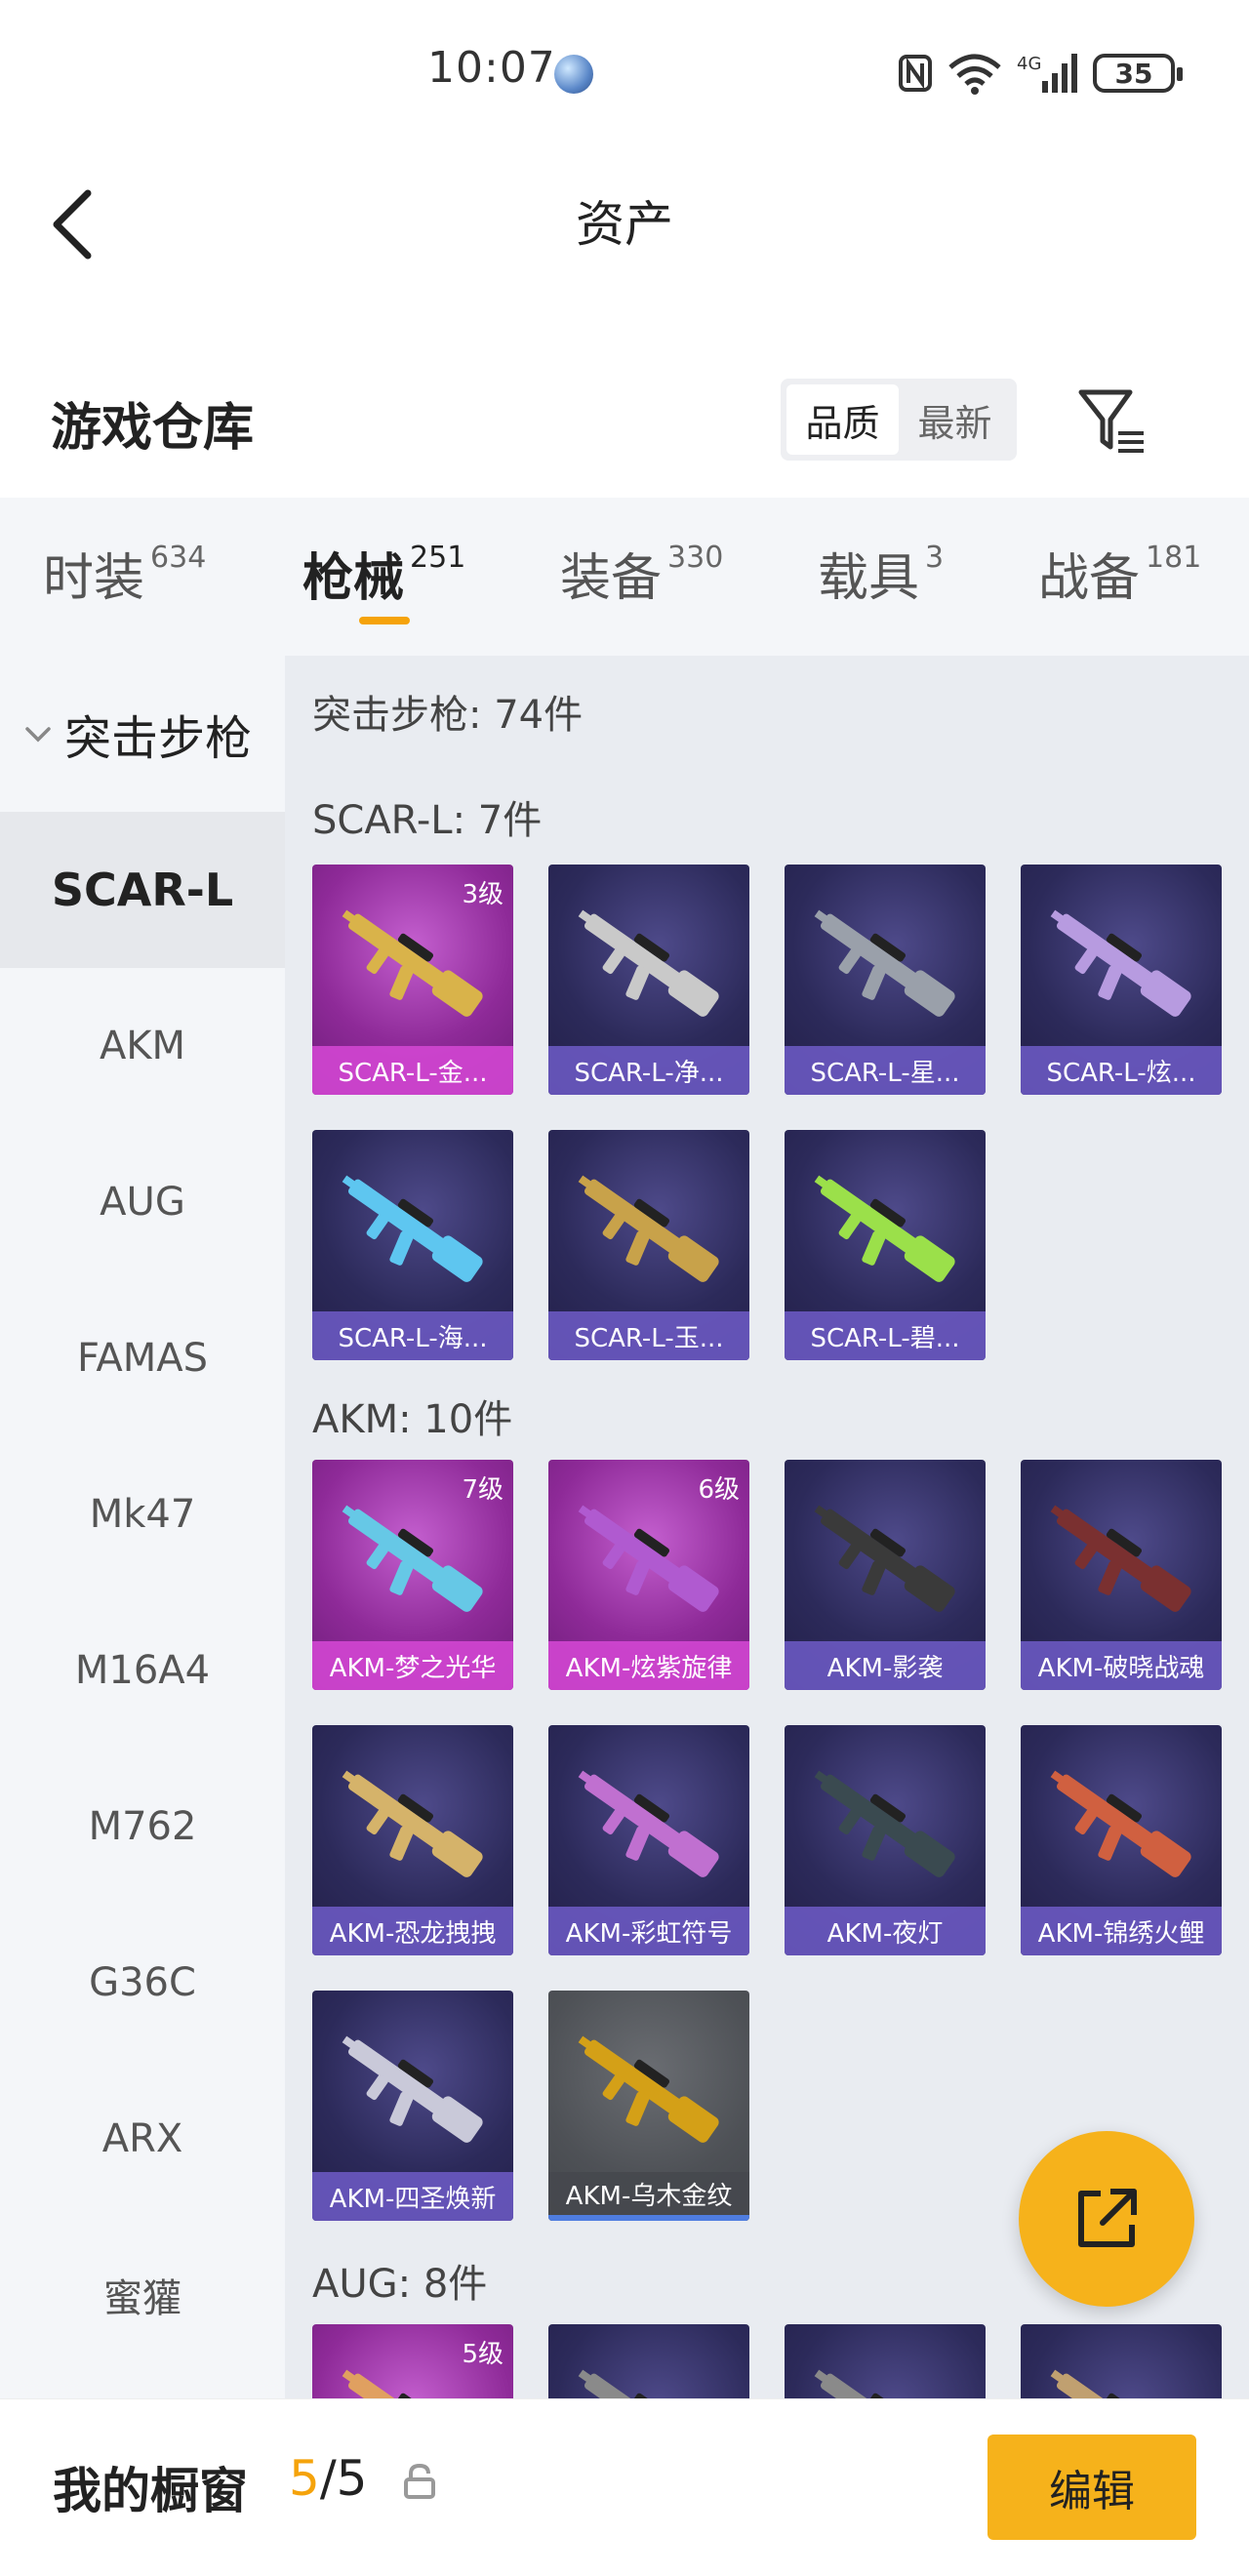 The image size is (1249, 2576). What do you see at coordinates (142, 1827) in the screenshot?
I see `sidebar-item-m762: M762` at bounding box center [142, 1827].